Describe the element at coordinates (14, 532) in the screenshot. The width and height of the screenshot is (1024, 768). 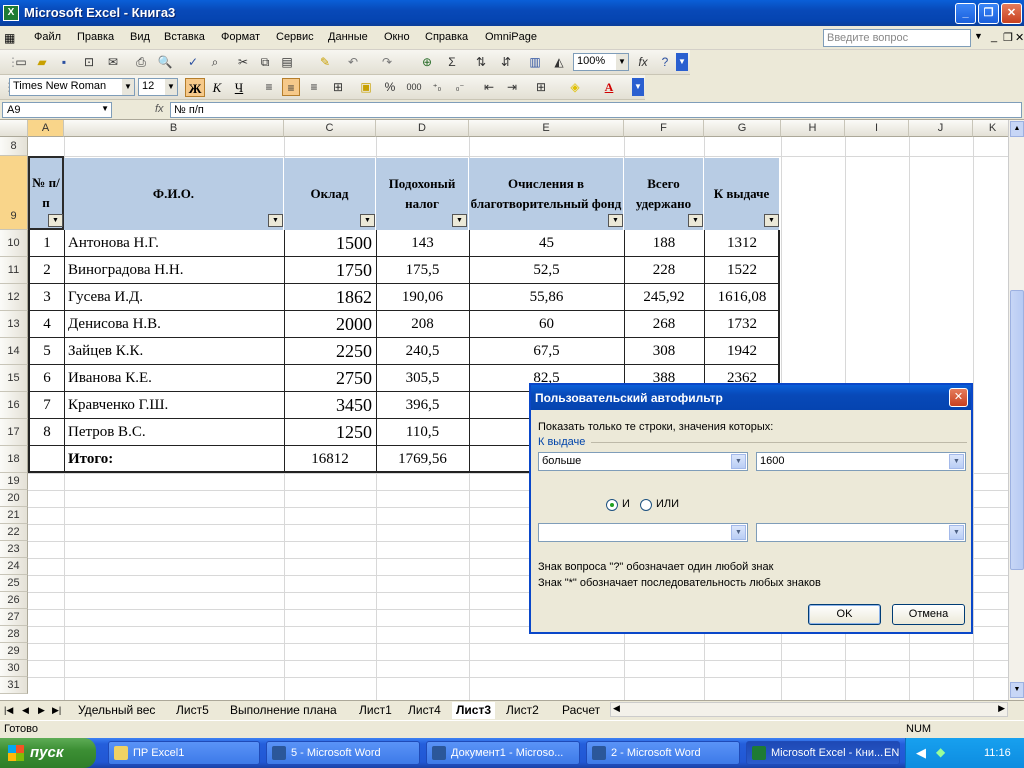
I see `row-header: 22` at that location.